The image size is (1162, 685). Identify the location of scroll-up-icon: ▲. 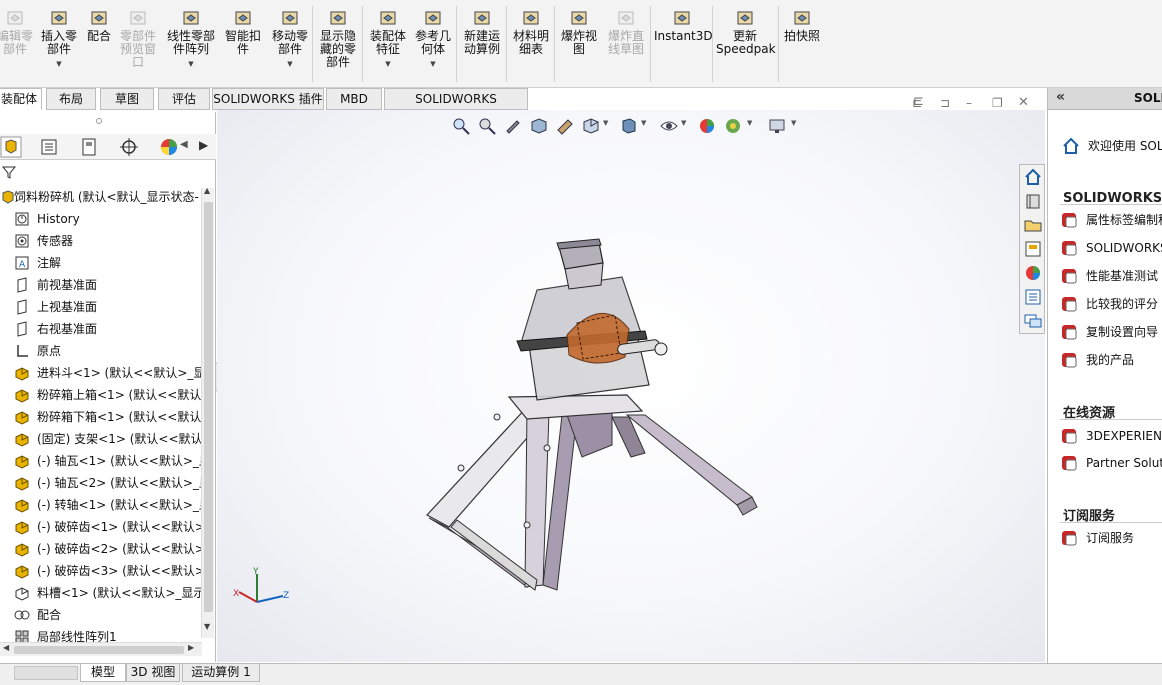
(207, 190).